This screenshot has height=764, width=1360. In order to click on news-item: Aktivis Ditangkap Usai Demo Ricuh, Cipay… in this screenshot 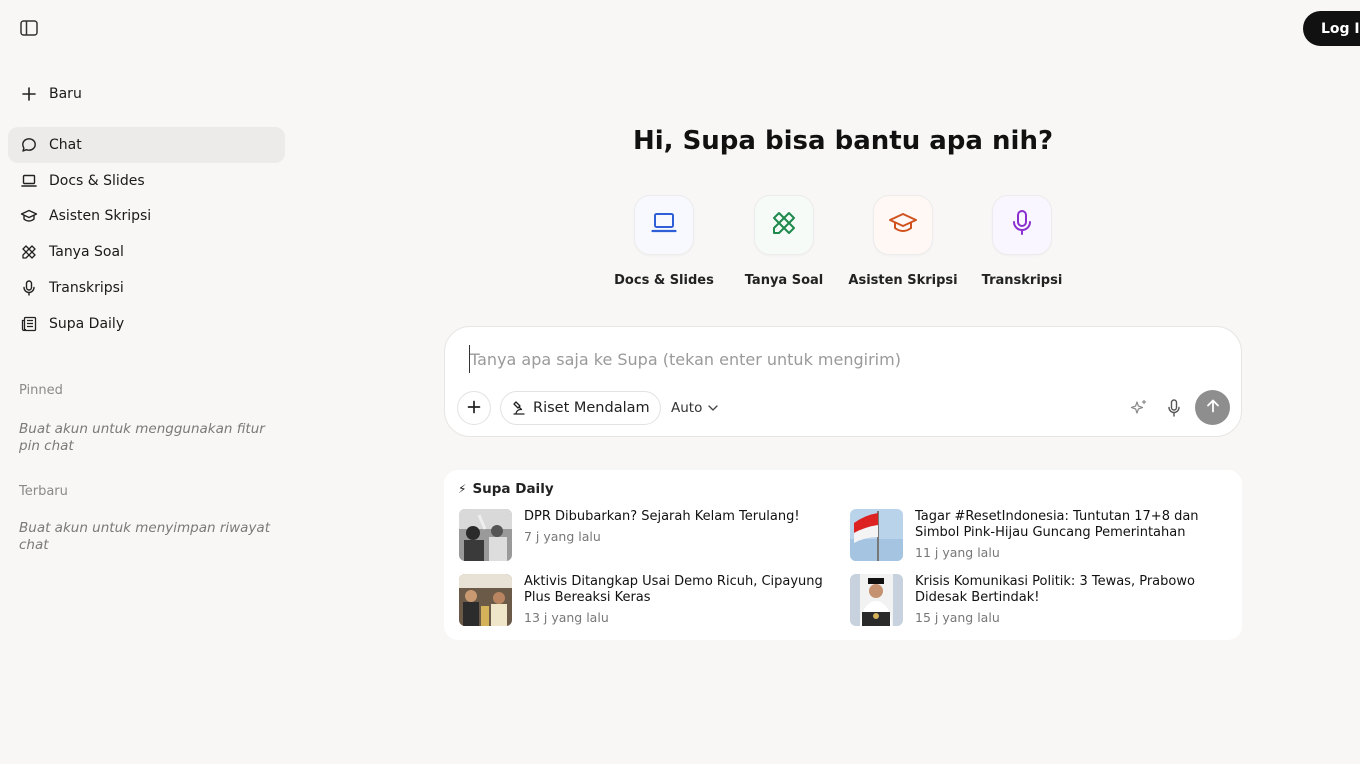, I will do `click(641, 601)`.